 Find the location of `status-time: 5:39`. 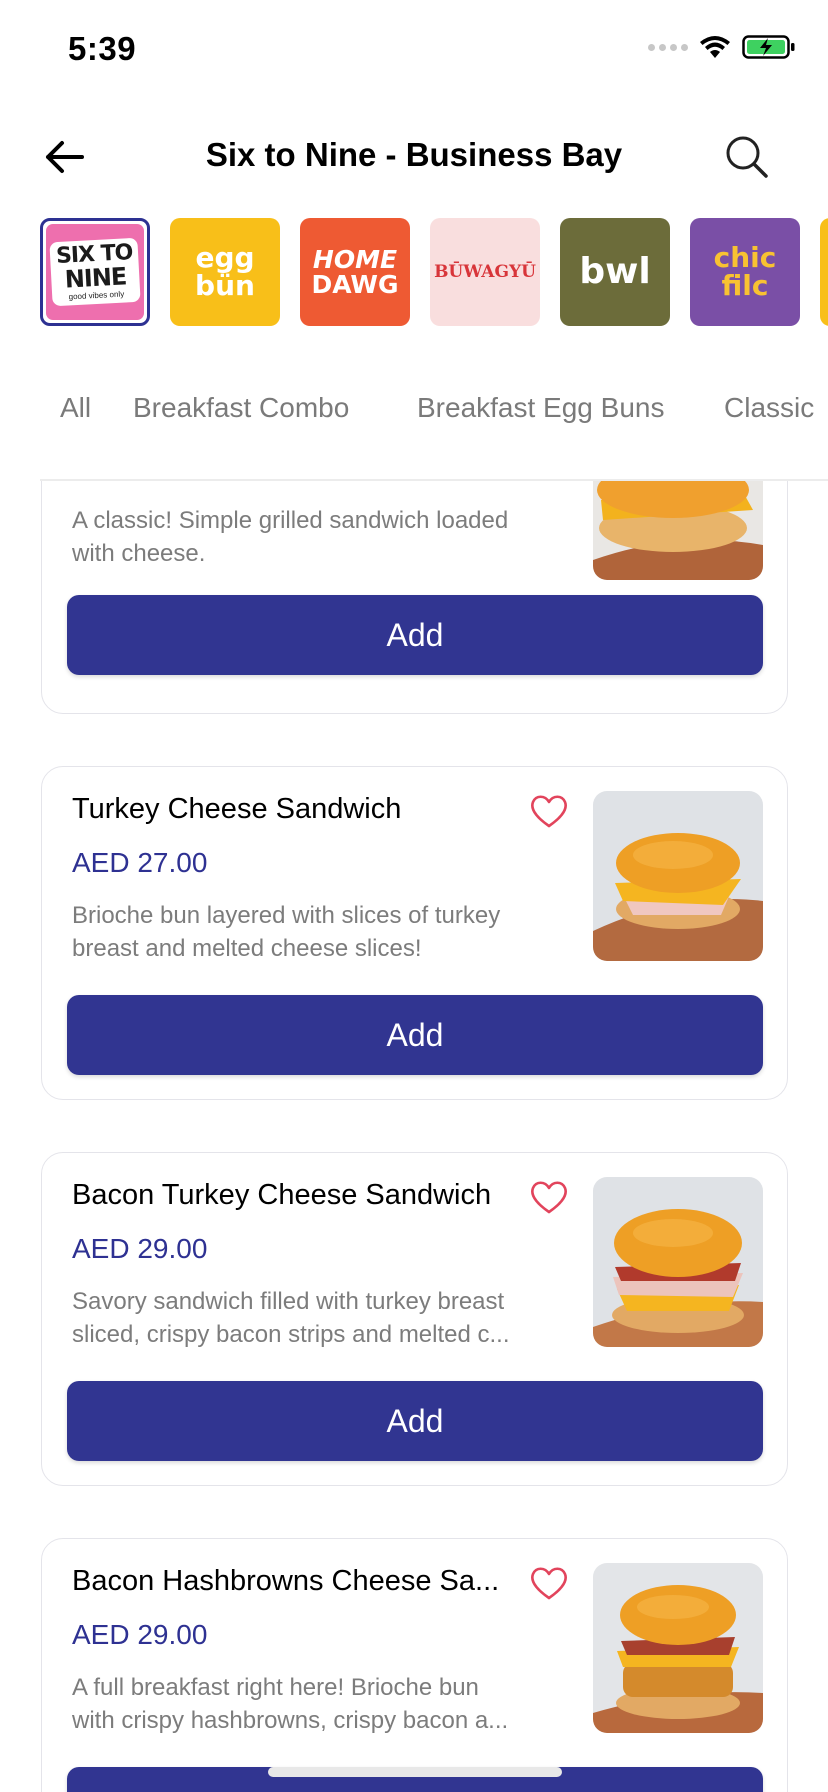

status-time: 5:39 is located at coordinates (102, 48).